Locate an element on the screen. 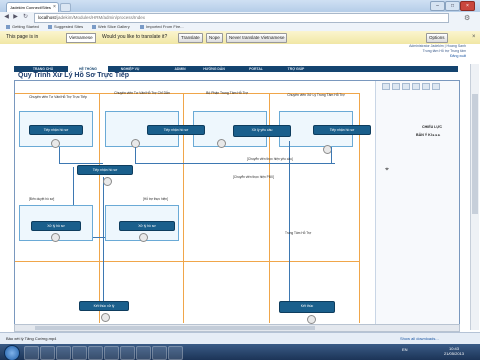  new-tab-button is located at coordinates (65, 7).